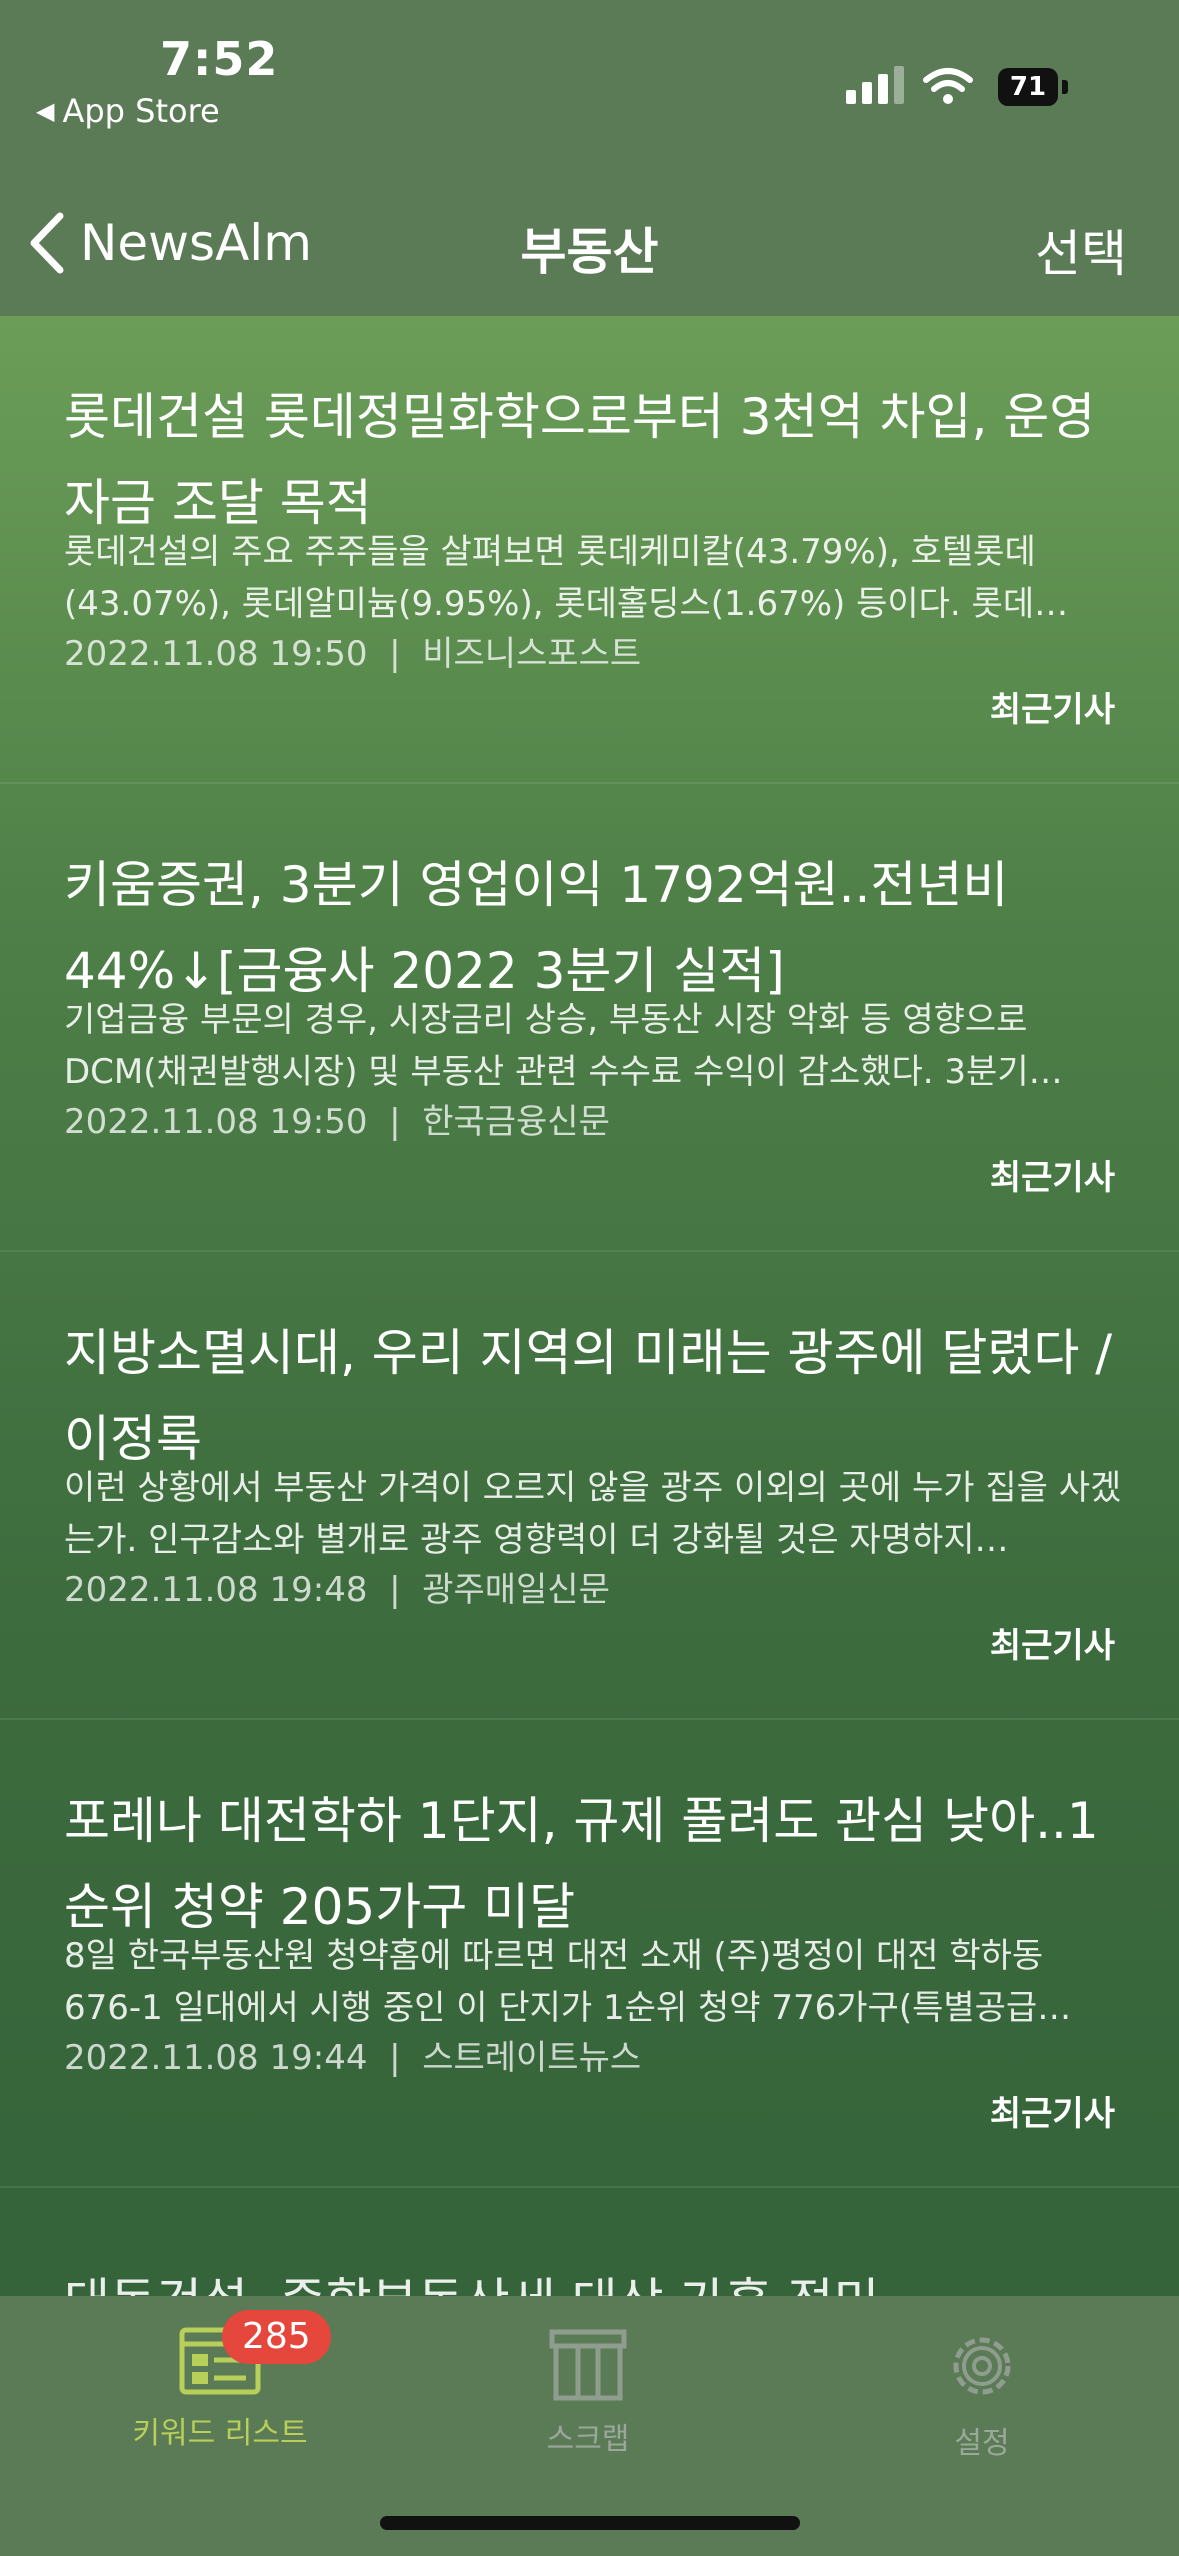 This screenshot has width=1179, height=2556. Describe the element at coordinates (982, 2443) in the screenshot. I see `tab-settings-label: 설정` at that location.